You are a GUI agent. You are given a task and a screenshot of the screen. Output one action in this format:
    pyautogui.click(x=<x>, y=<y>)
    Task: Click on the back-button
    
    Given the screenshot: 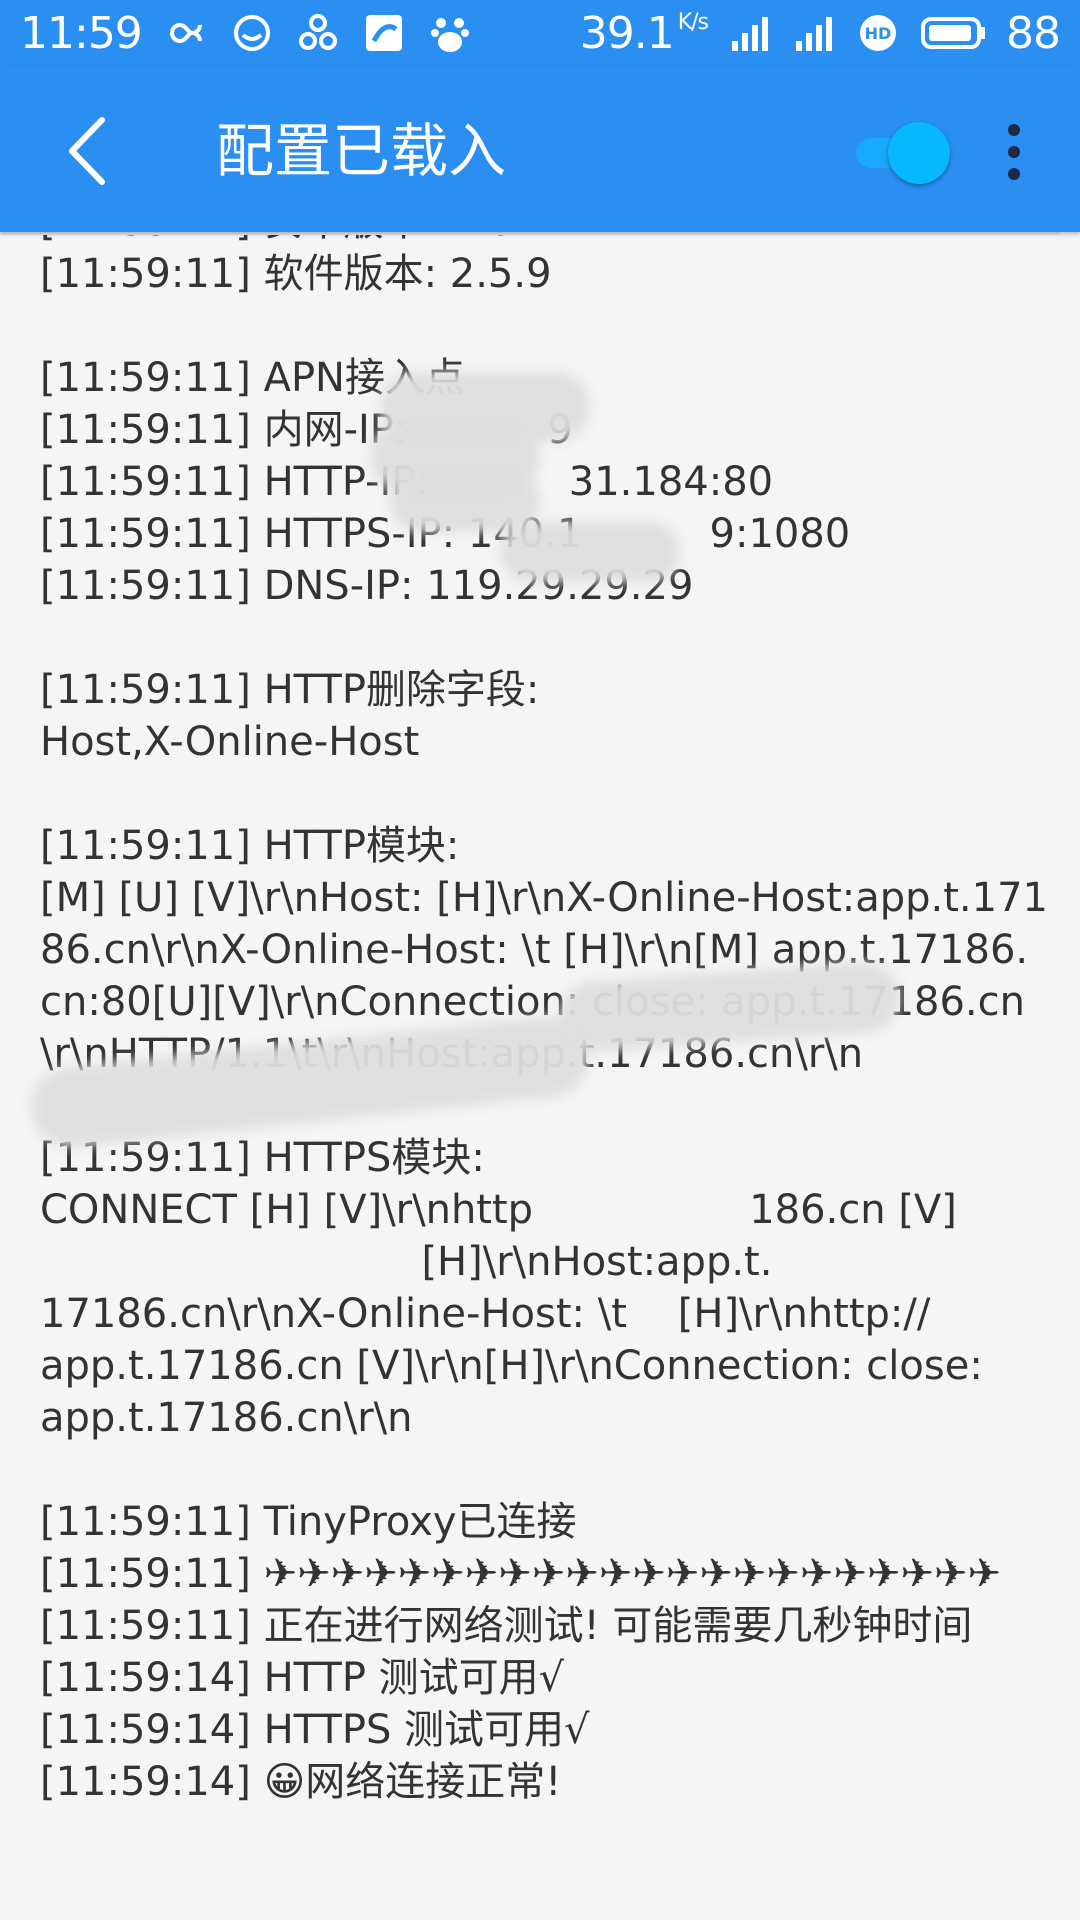 What is the action you would take?
    pyautogui.click(x=88, y=151)
    